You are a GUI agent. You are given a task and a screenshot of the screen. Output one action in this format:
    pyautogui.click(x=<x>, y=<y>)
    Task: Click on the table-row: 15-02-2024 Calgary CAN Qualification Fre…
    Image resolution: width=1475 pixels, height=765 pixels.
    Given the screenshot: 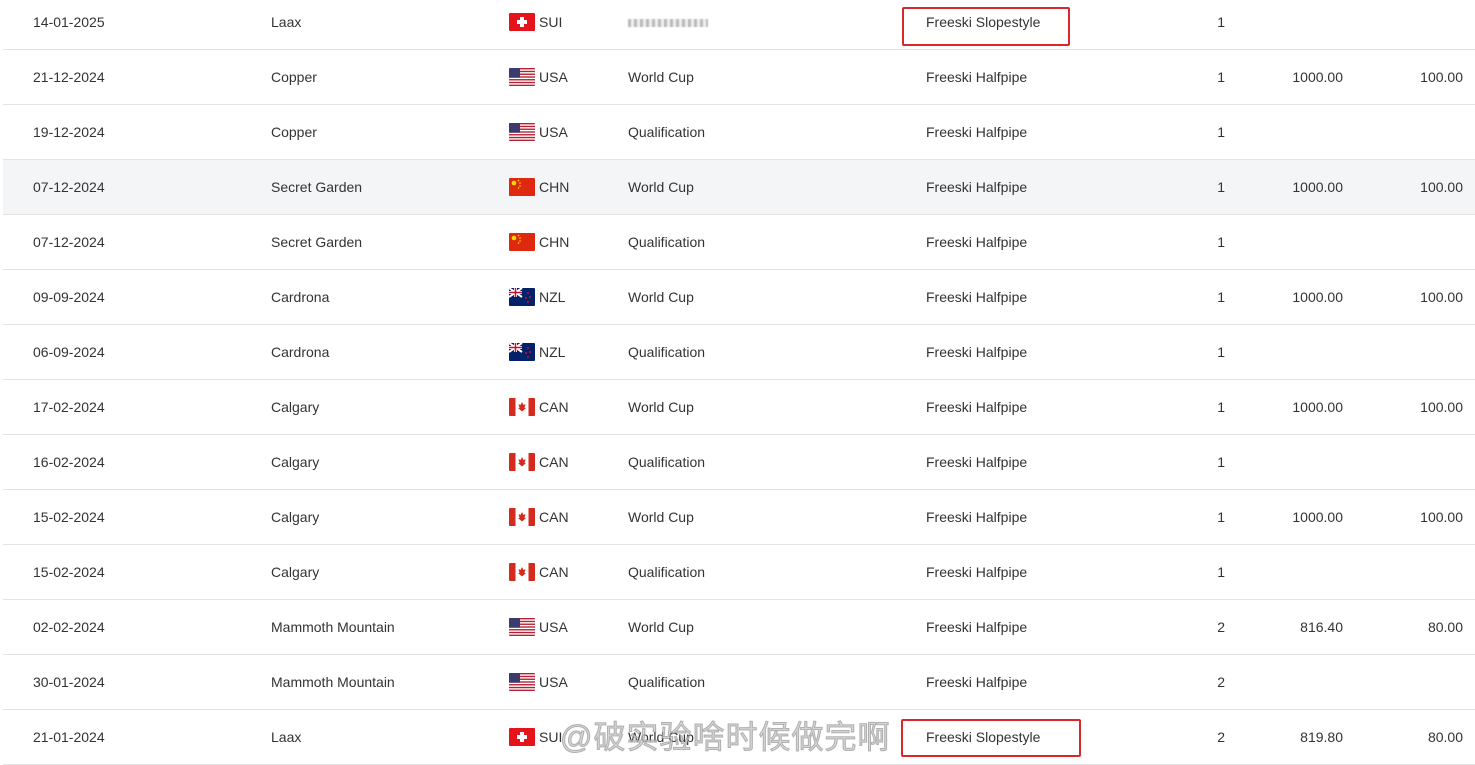 What is the action you would take?
    pyautogui.click(x=739, y=572)
    